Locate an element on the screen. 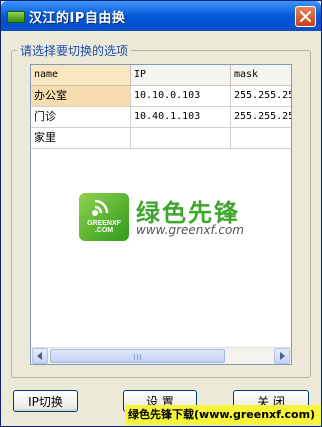 The width and height of the screenshot is (322, 427). column-header-ip: IP is located at coordinates (181, 75).